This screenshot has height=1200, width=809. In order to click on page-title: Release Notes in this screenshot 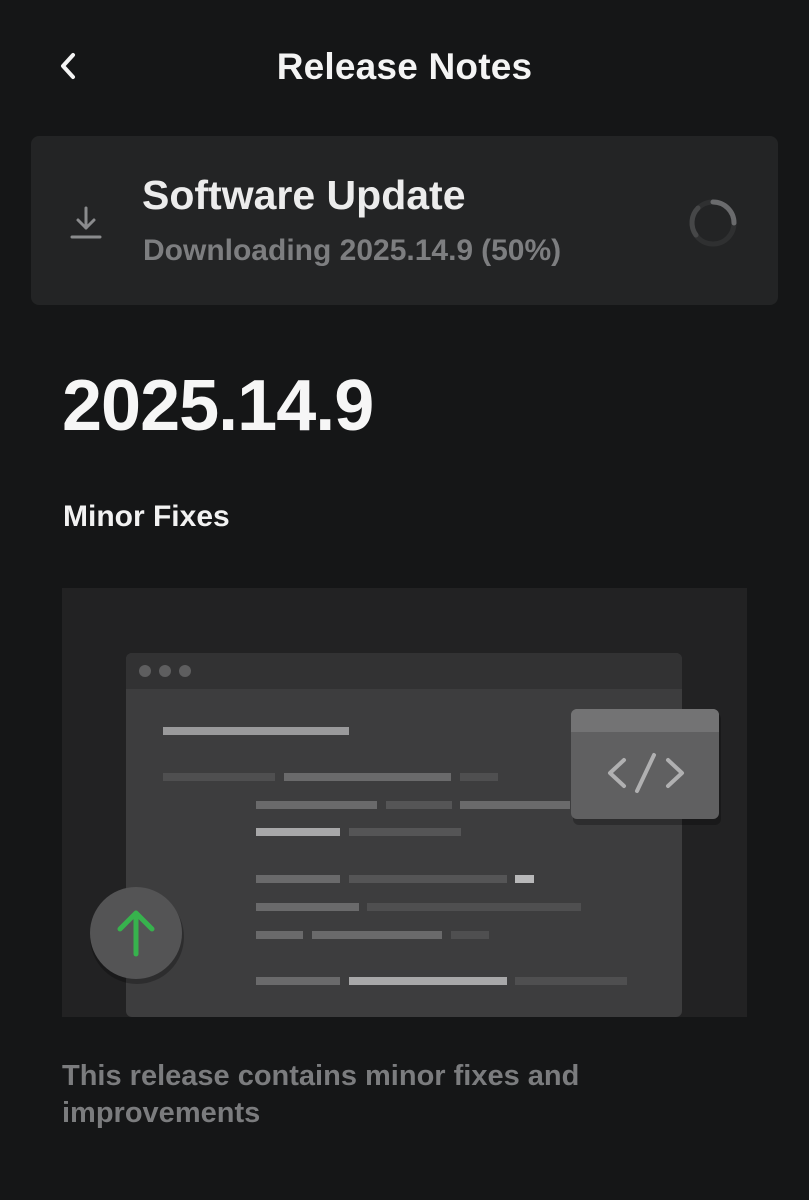, I will do `click(404, 66)`.